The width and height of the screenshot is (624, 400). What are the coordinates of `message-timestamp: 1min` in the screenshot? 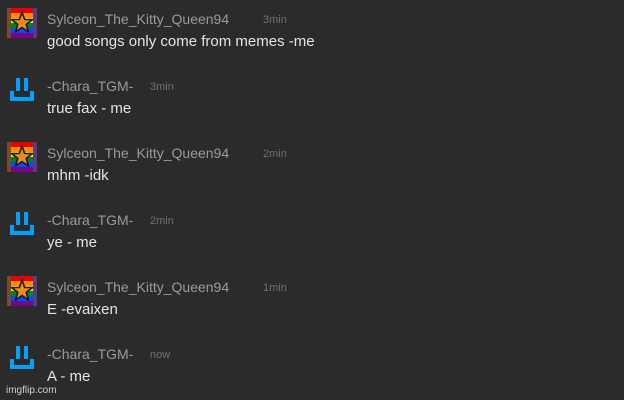 It's located at (275, 288).